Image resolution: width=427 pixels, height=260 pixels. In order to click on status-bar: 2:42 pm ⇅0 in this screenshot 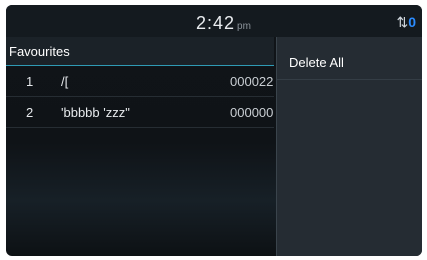, I will do `click(214, 21)`.